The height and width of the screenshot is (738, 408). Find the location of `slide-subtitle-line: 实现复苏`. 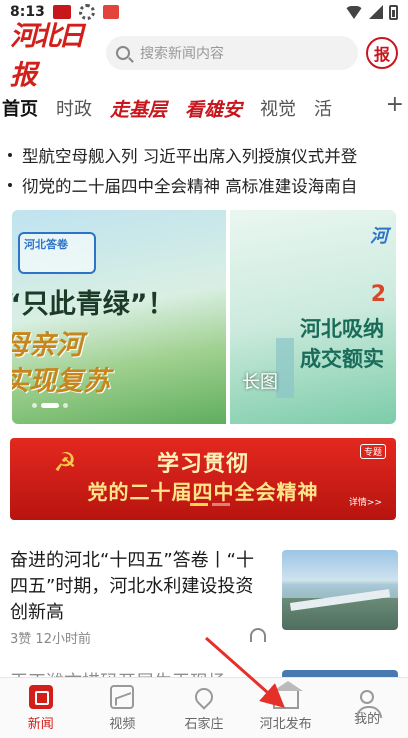

slide-subtitle-line: 实现复苏 is located at coordinates (61, 381).